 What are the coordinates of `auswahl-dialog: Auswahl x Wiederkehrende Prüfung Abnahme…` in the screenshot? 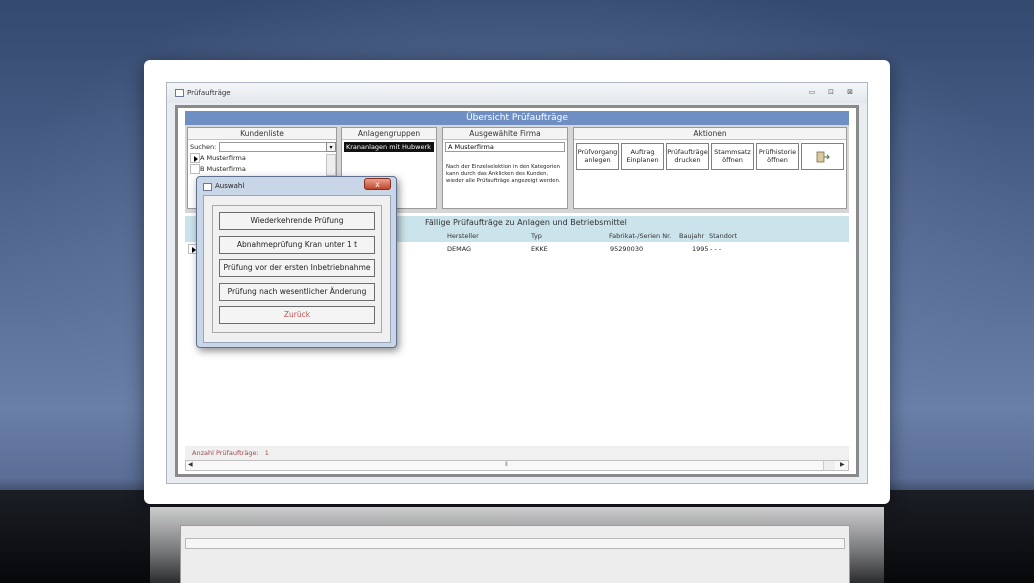 It's located at (296, 262).